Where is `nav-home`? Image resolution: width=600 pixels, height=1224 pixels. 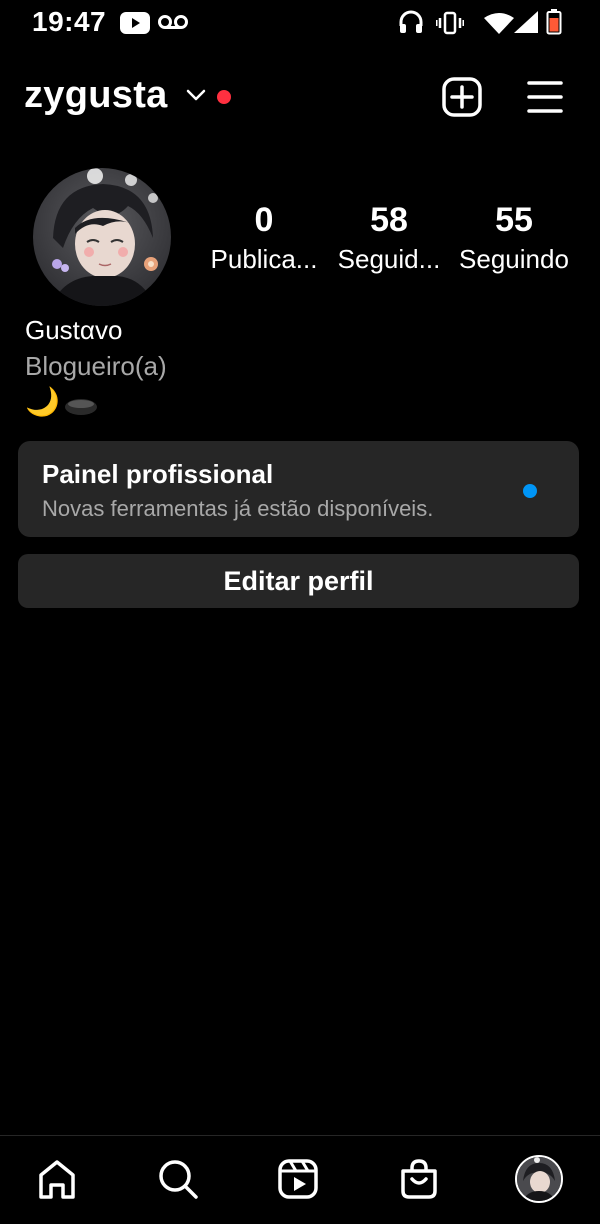
nav-home is located at coordinates (57, 1179).